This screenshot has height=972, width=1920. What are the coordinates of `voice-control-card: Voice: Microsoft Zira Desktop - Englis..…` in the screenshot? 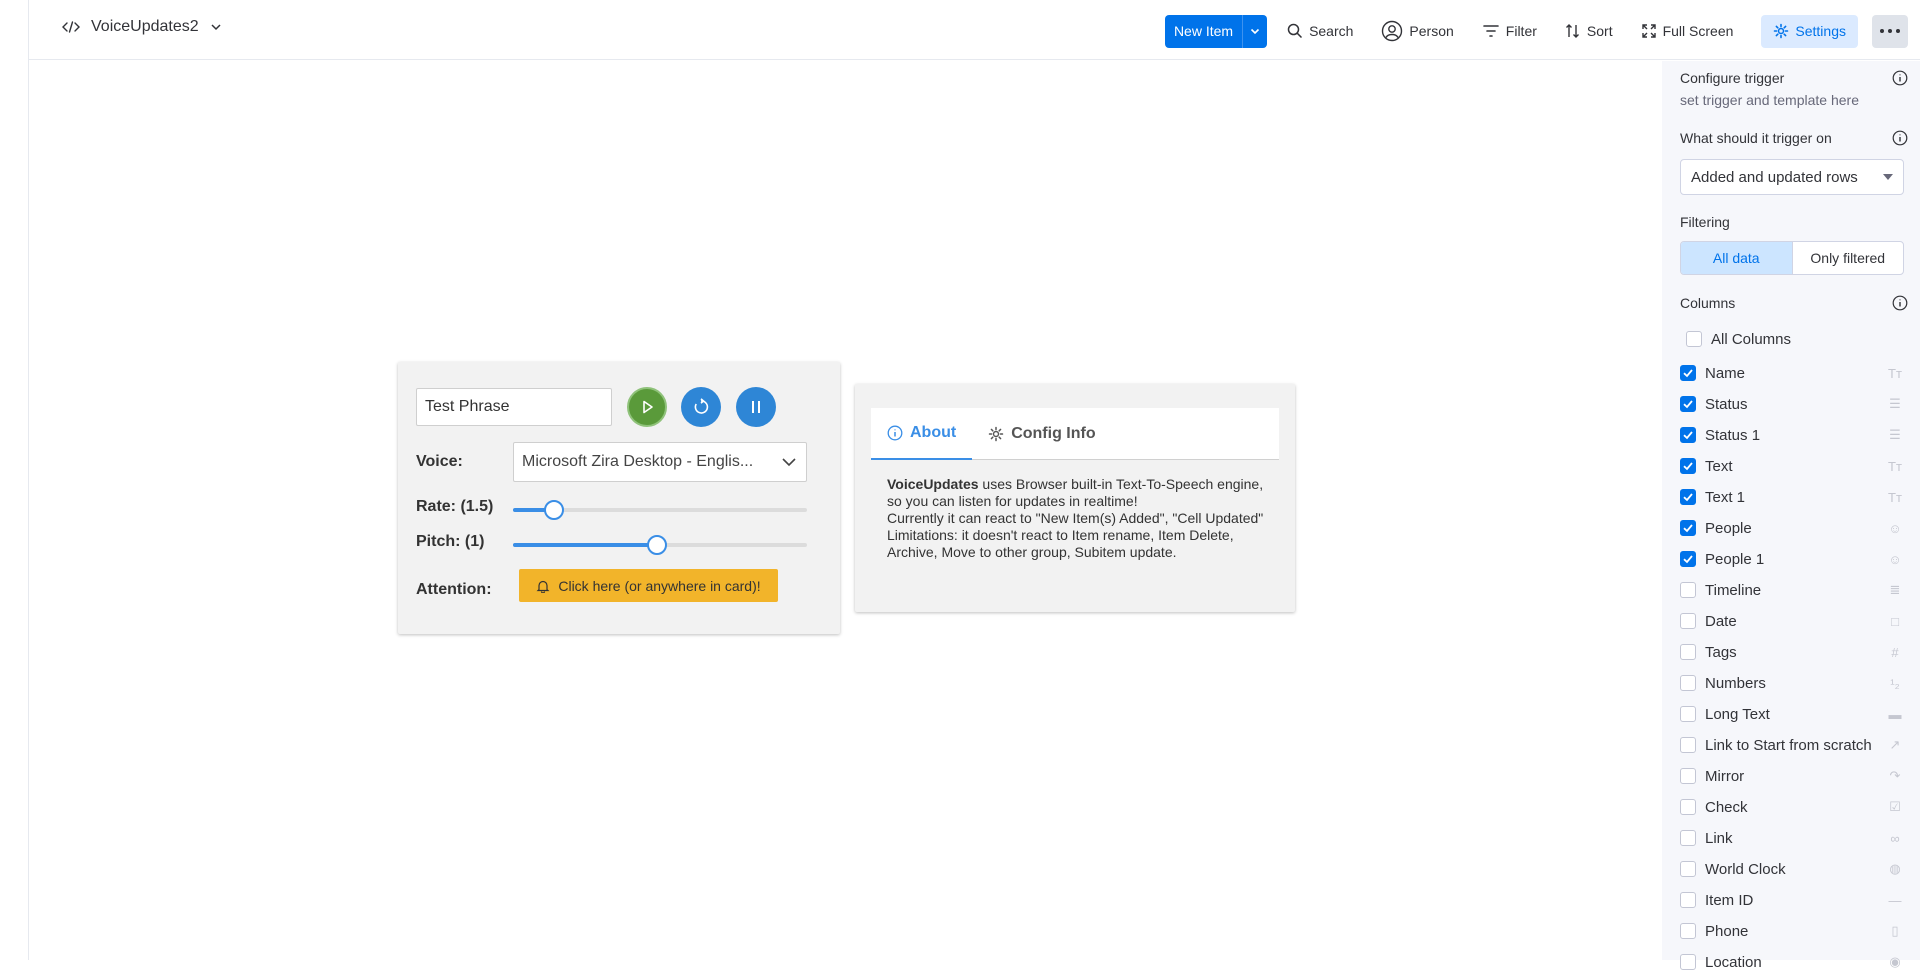 It's located at (619, 498).